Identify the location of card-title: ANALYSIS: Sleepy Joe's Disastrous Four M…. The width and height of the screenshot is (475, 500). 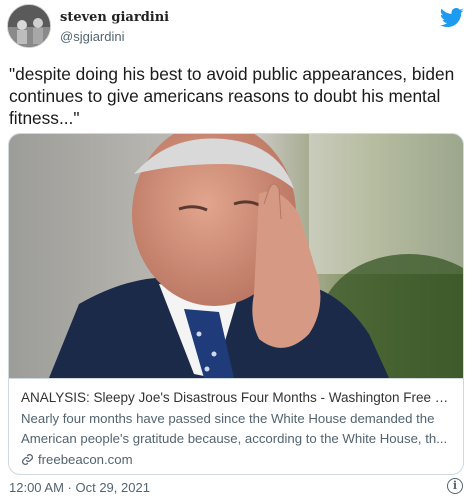
(237, 397).